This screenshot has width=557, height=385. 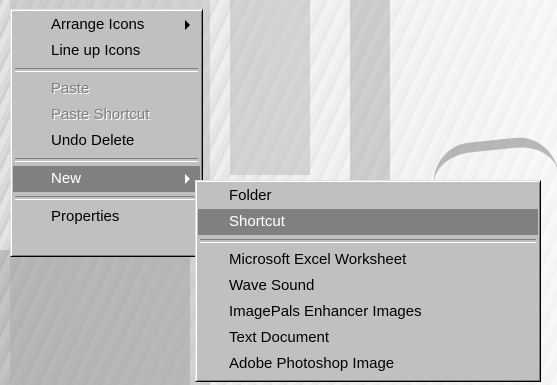 I want to click on submenu-item-imagepals-images: ImagePals Enhancer Images, so click(x=368, y=312).